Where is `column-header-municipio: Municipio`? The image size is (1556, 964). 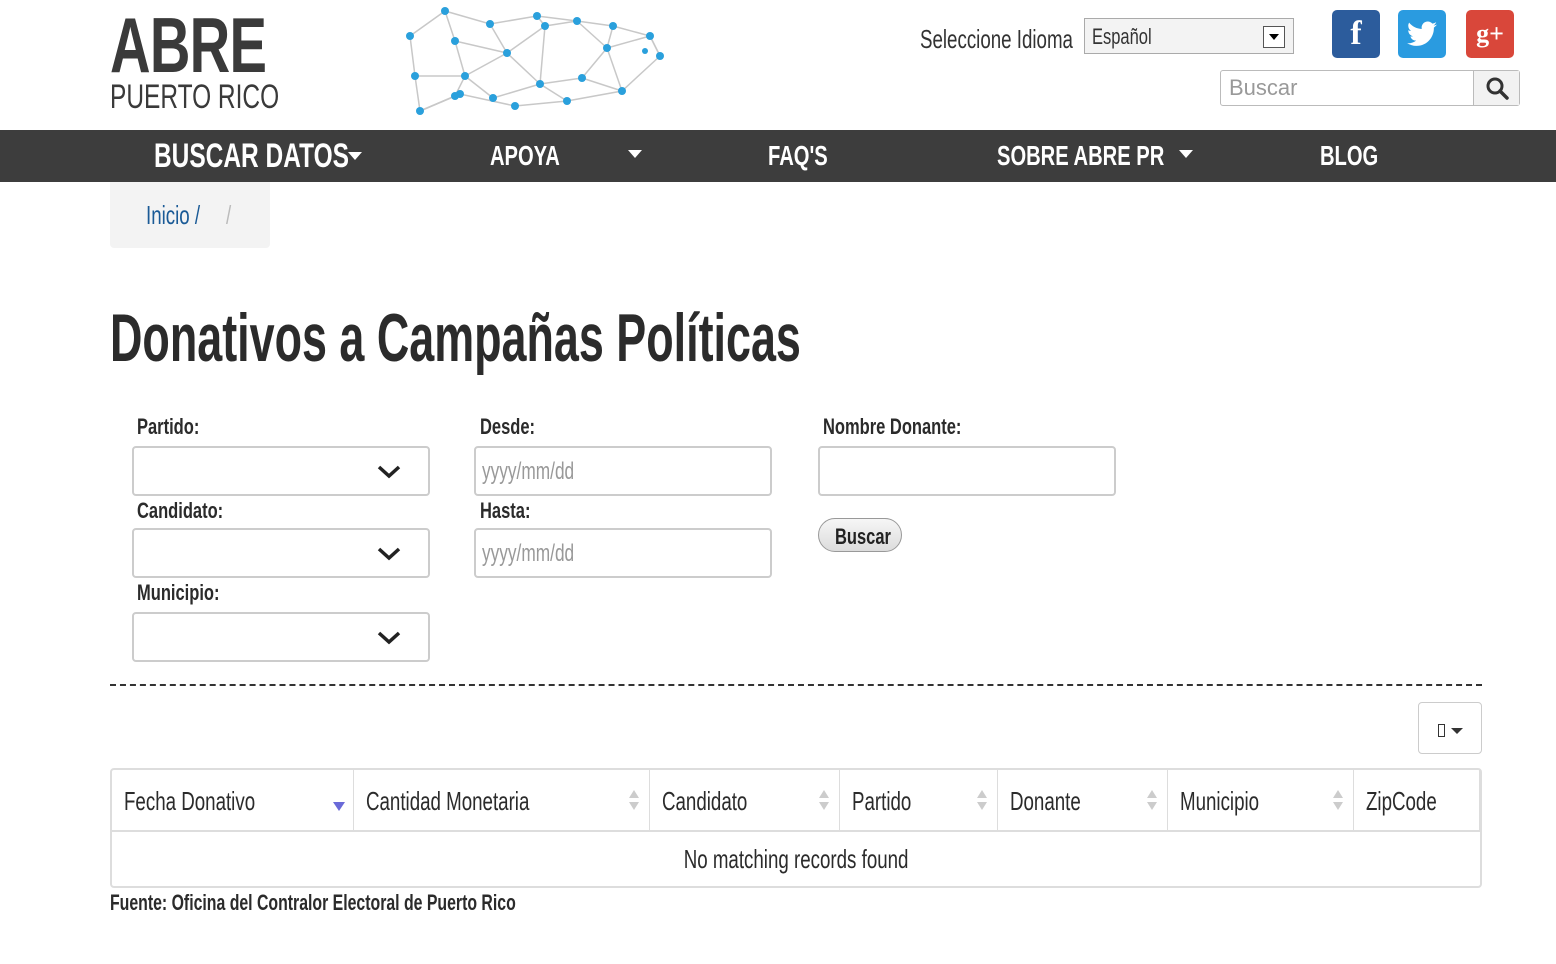
column-header-municipio: Municipio is located at coordinates (1261, 801).